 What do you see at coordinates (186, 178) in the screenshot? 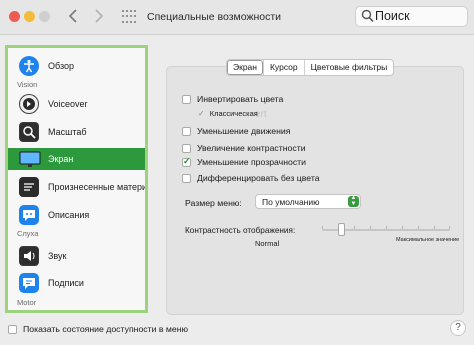
I see `differentiate-checkbox` at bounding box center [186, 178].